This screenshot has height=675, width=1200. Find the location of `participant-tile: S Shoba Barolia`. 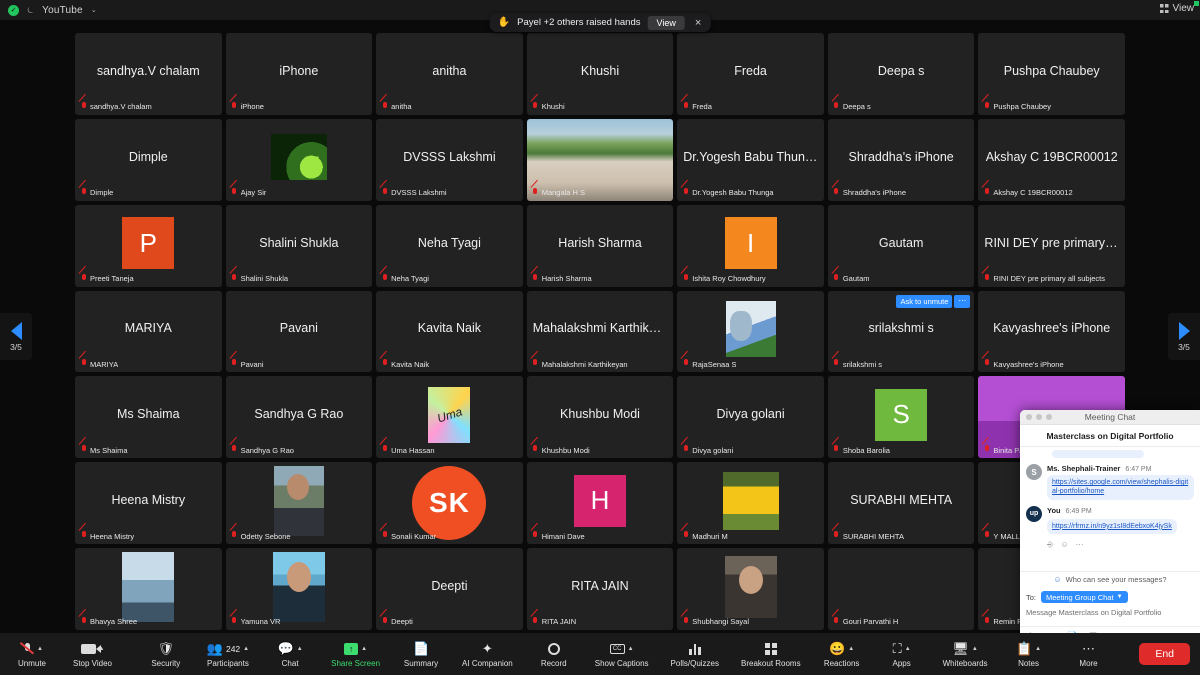

participant-tile: S Shoba Barolia is located at coordinates (901, 417).